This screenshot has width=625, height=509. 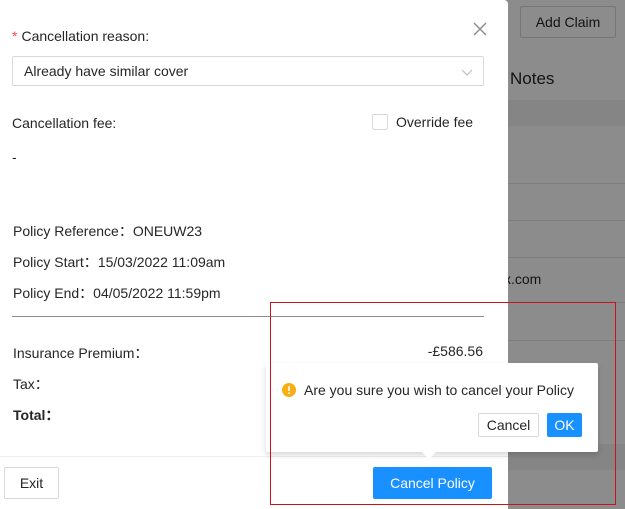 What do you see at coordinates (55, 262) in the screenshot?
I see `policy-start-label: Policy Start：` at bounding box center [55, 262].